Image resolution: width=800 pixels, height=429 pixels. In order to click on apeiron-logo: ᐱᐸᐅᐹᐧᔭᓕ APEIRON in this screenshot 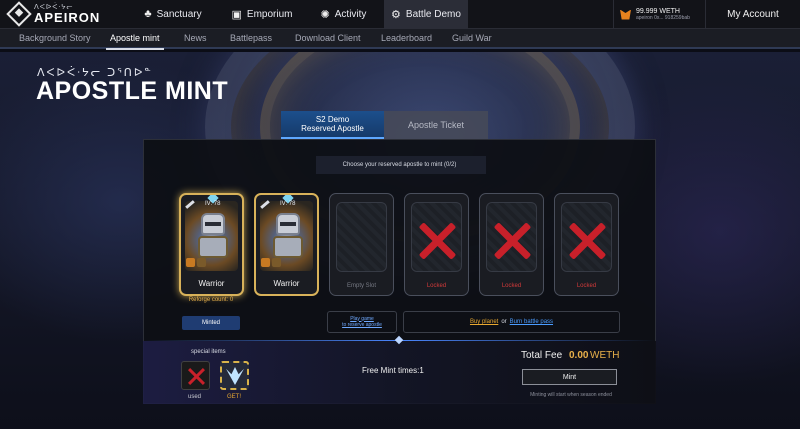, I will do `click(64, 14)`.